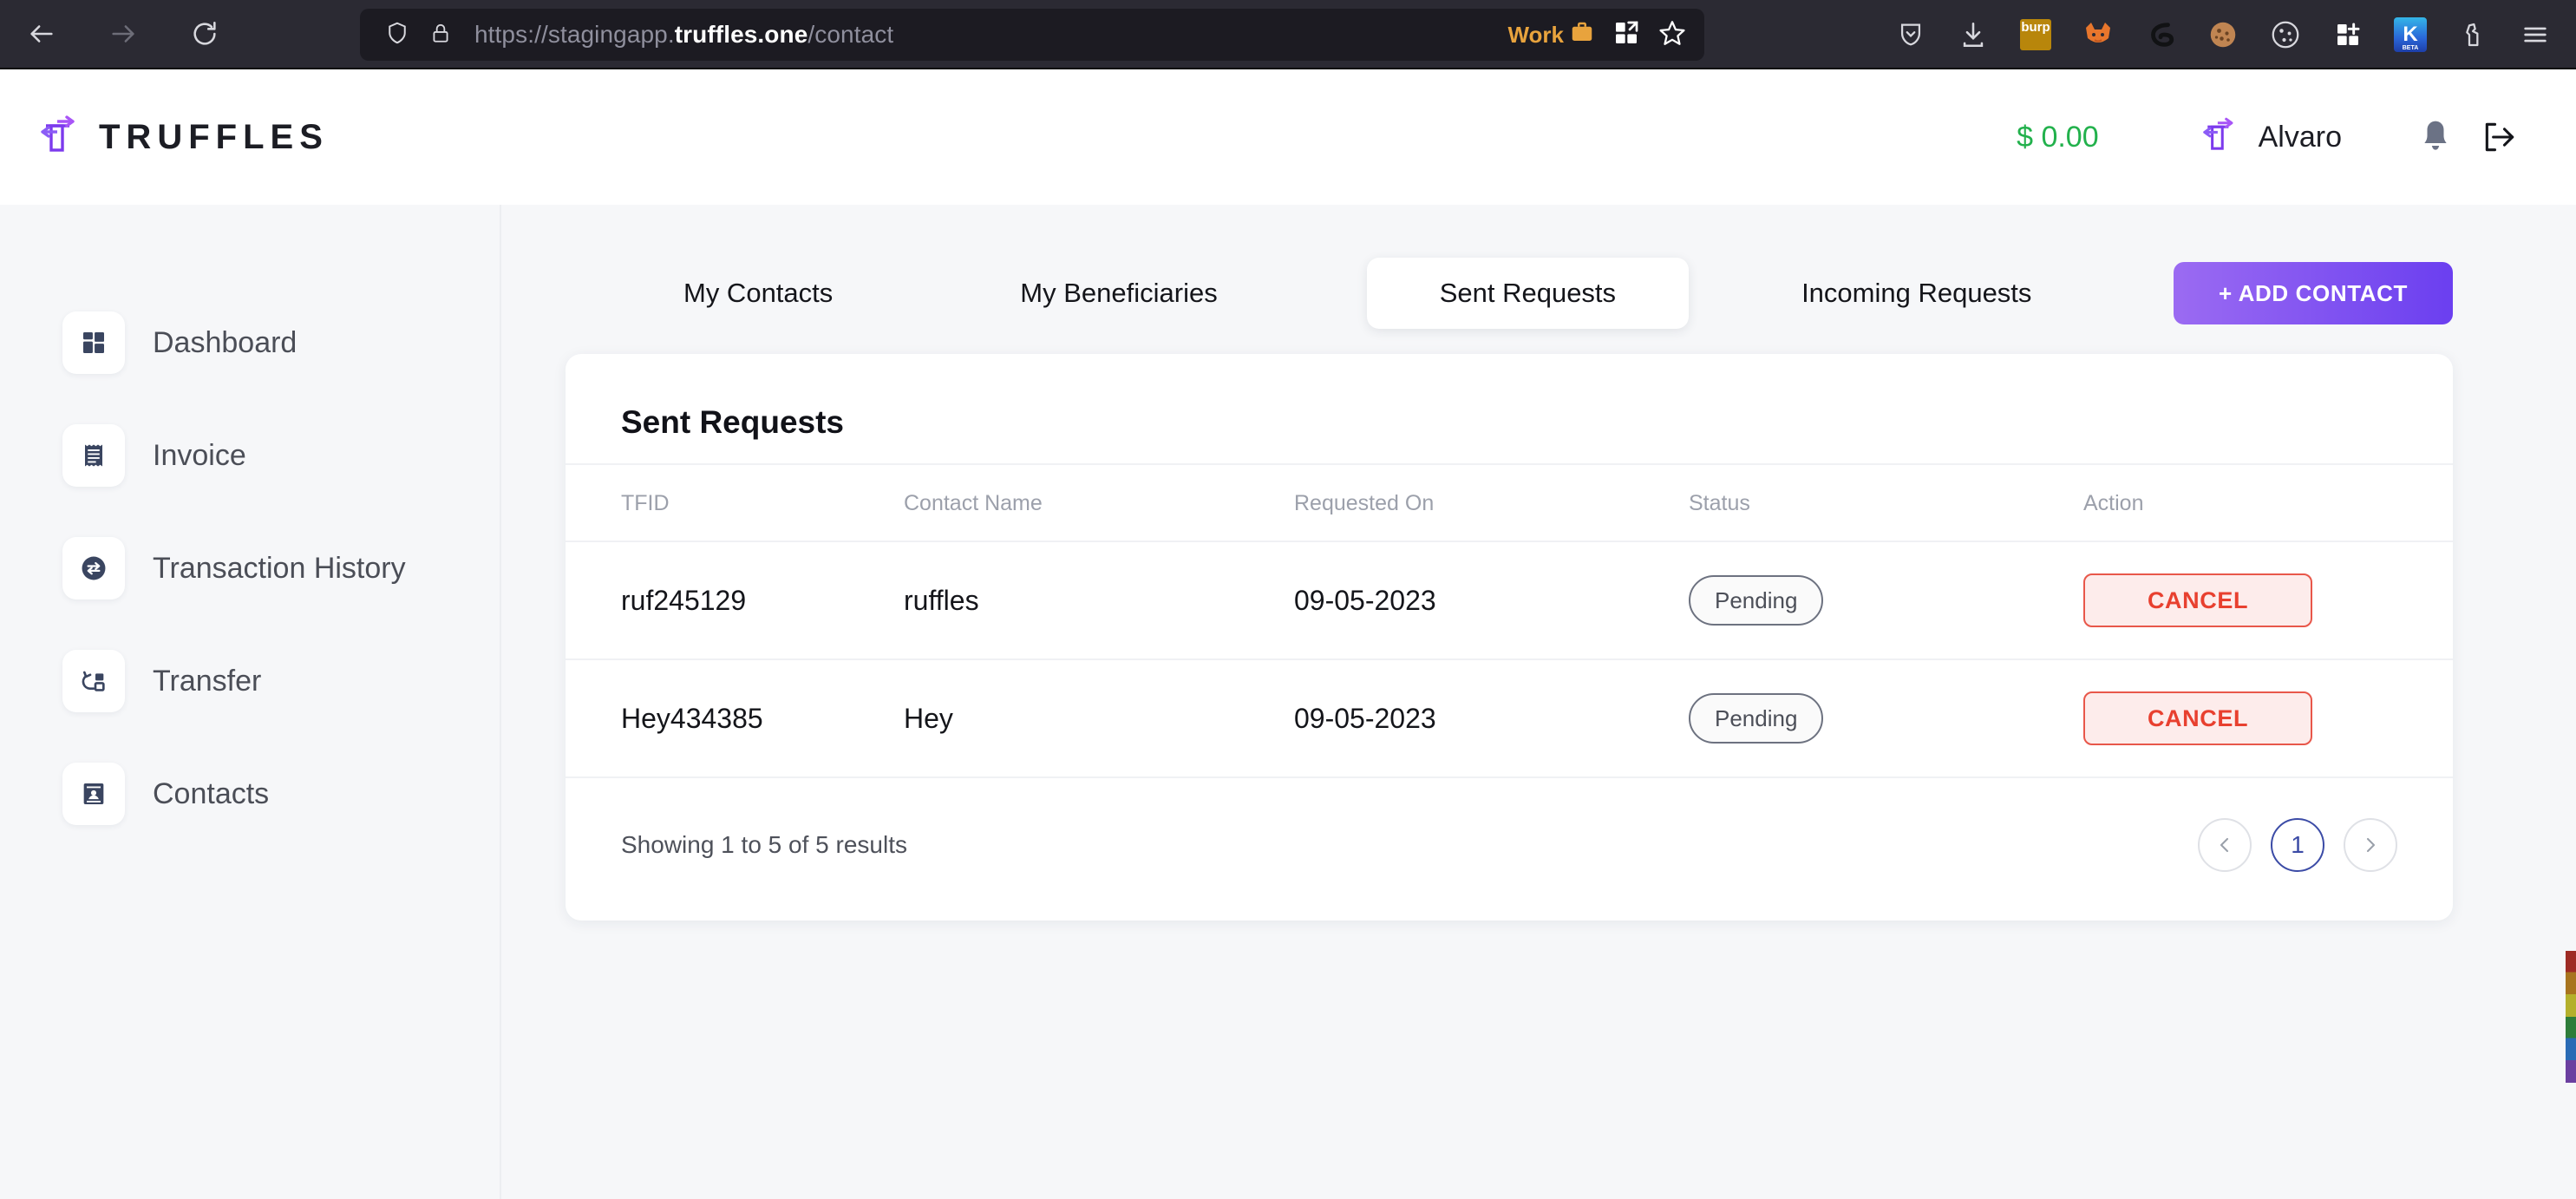 The width and height of the screenshot is (2576, 1199). What do you see at coordinates (1672, 35) in the screenshot?
I see `star-bookmark-icon` at bounding box center [1672, 35].